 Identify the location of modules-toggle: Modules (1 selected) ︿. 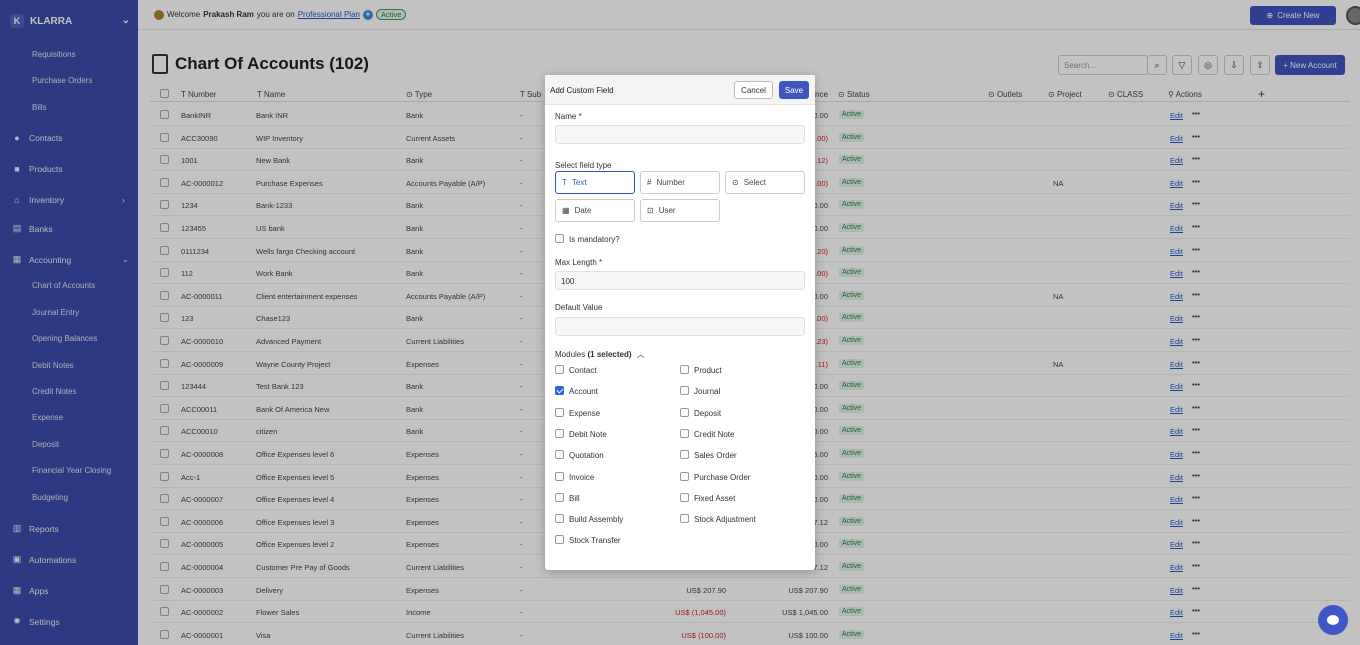
(600, 354).